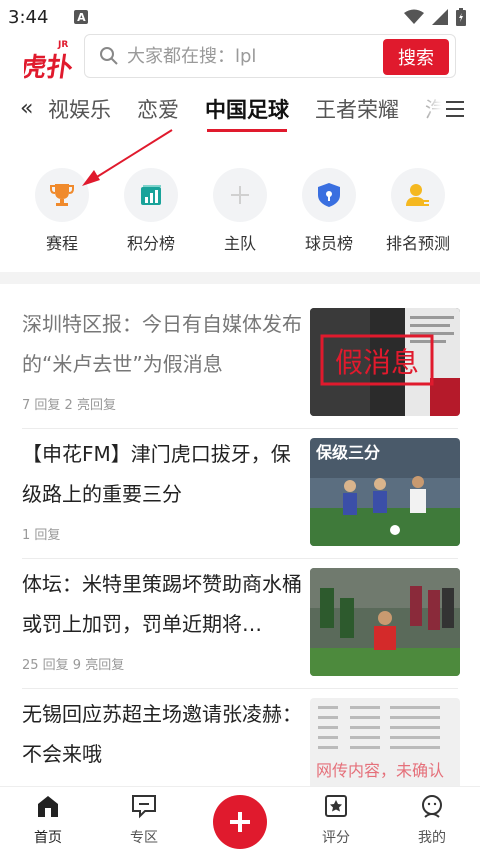  I want to click on double-chevron-left-icon: «, so click(26, 108).